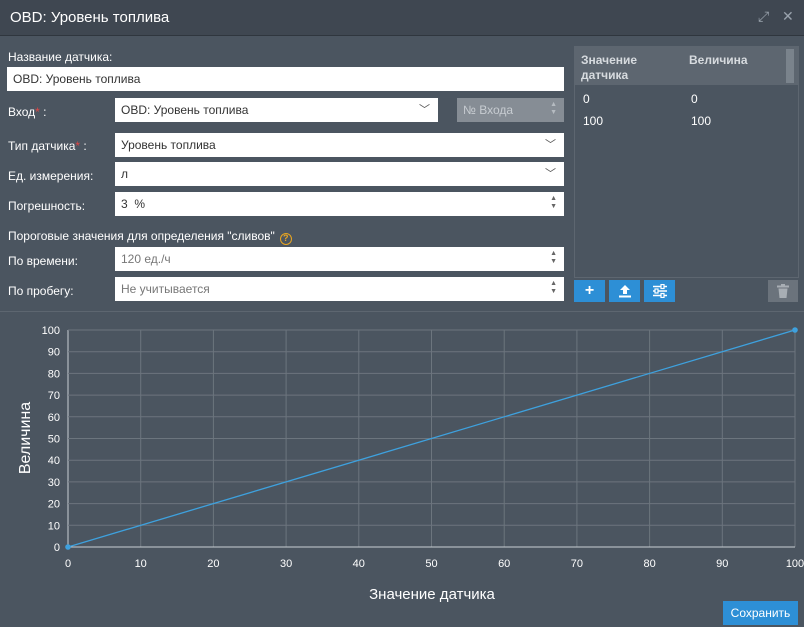 Image resolution: width=804 pixels, height=627 pixels. I want to click on x-tick-label: 50, so click(431, 564).